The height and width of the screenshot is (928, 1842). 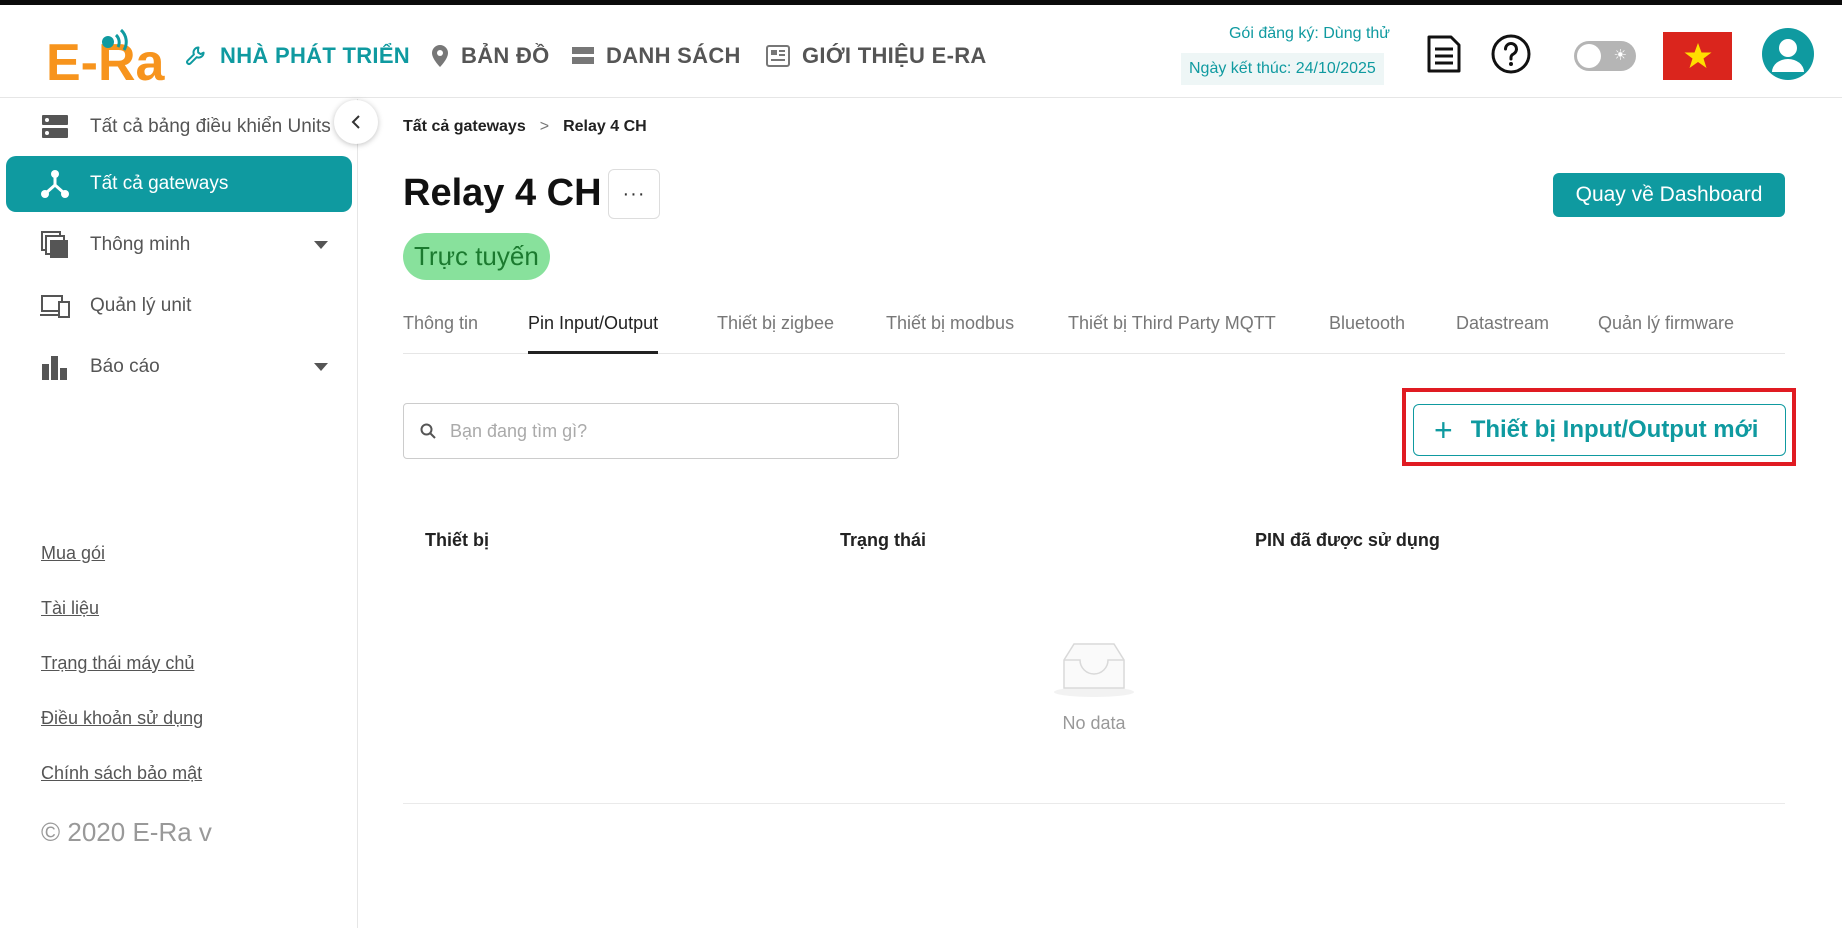 I want to click on column-header-status: Trạng thái, so click(x=883, y=540).